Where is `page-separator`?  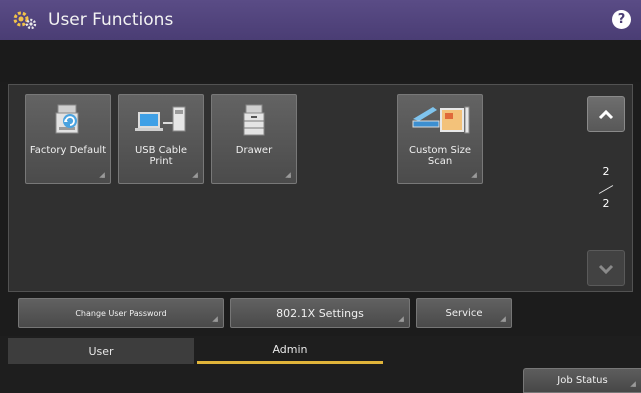 page-separator is located at coordinates (606, 189).